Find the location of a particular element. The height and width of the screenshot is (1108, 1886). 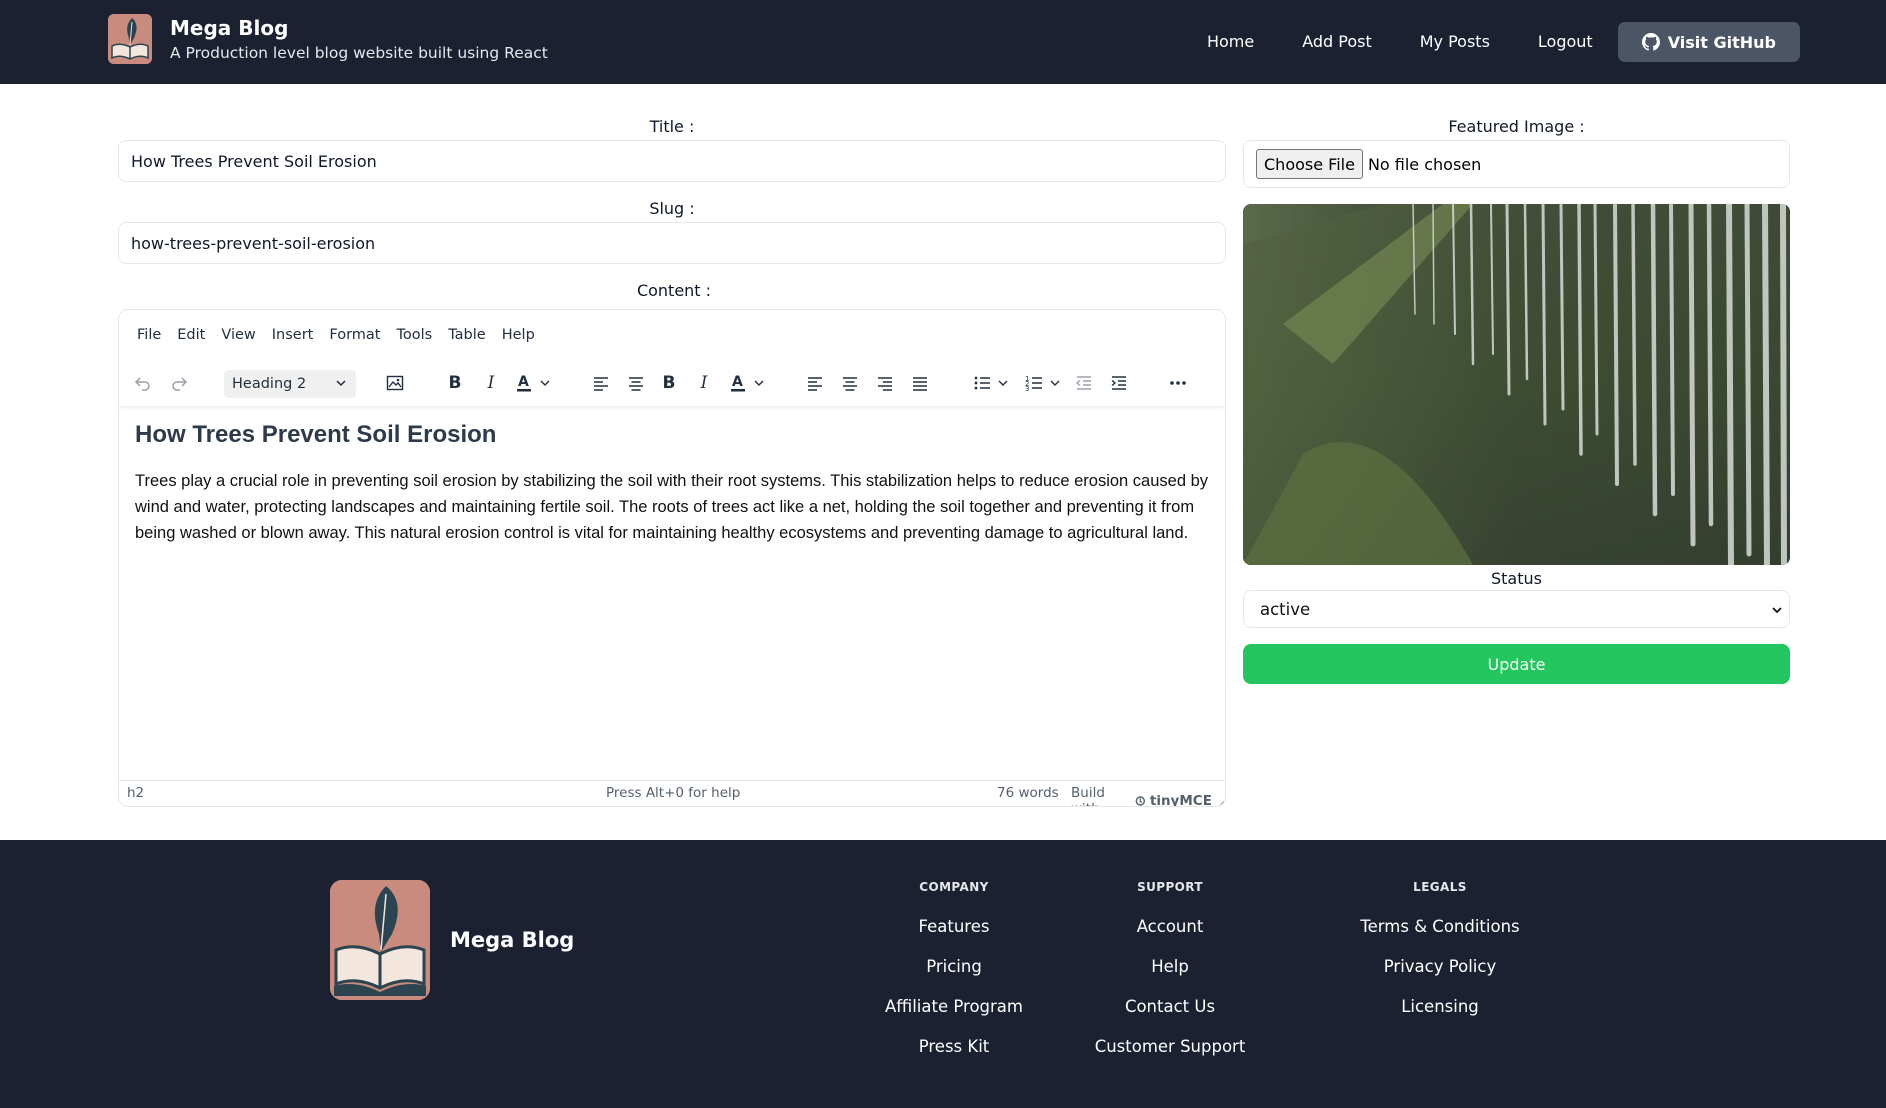

align-justify-icon is located at coordinates (920, 383).